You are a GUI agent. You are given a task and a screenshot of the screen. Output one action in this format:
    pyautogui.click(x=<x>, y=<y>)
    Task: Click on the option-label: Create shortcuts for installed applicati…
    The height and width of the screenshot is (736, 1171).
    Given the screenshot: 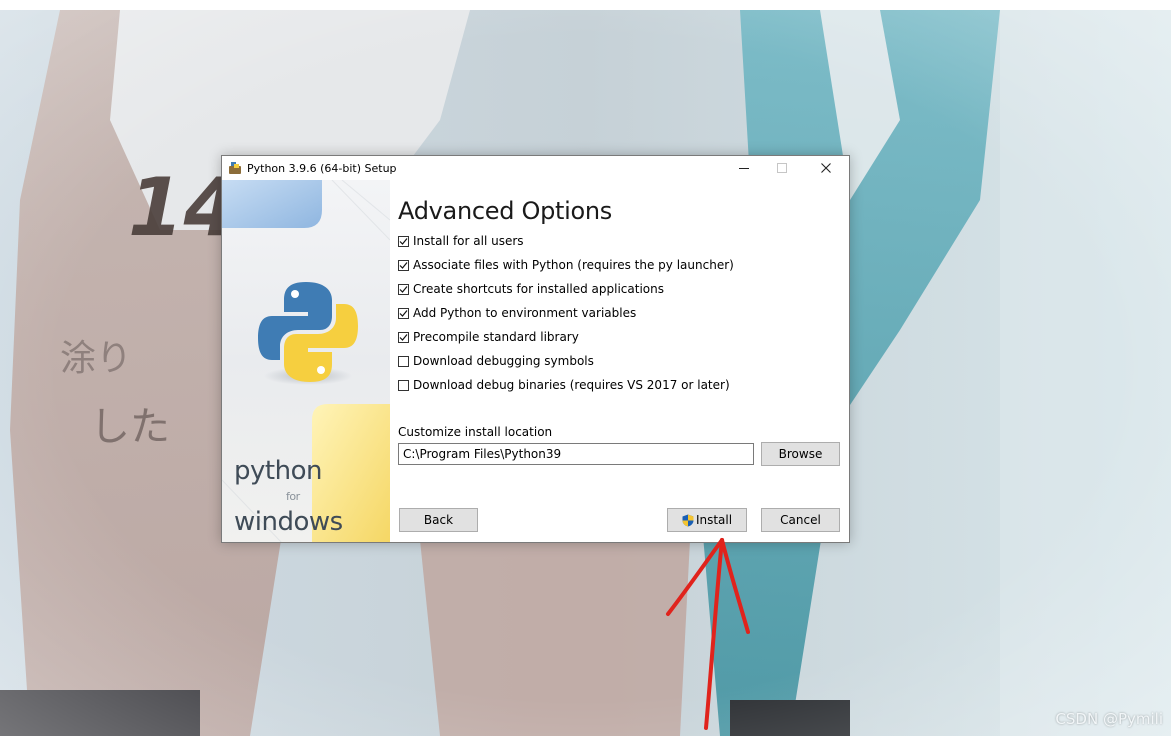 What is the action you would take?
    pyautogui.click(x=538, y=289)
    